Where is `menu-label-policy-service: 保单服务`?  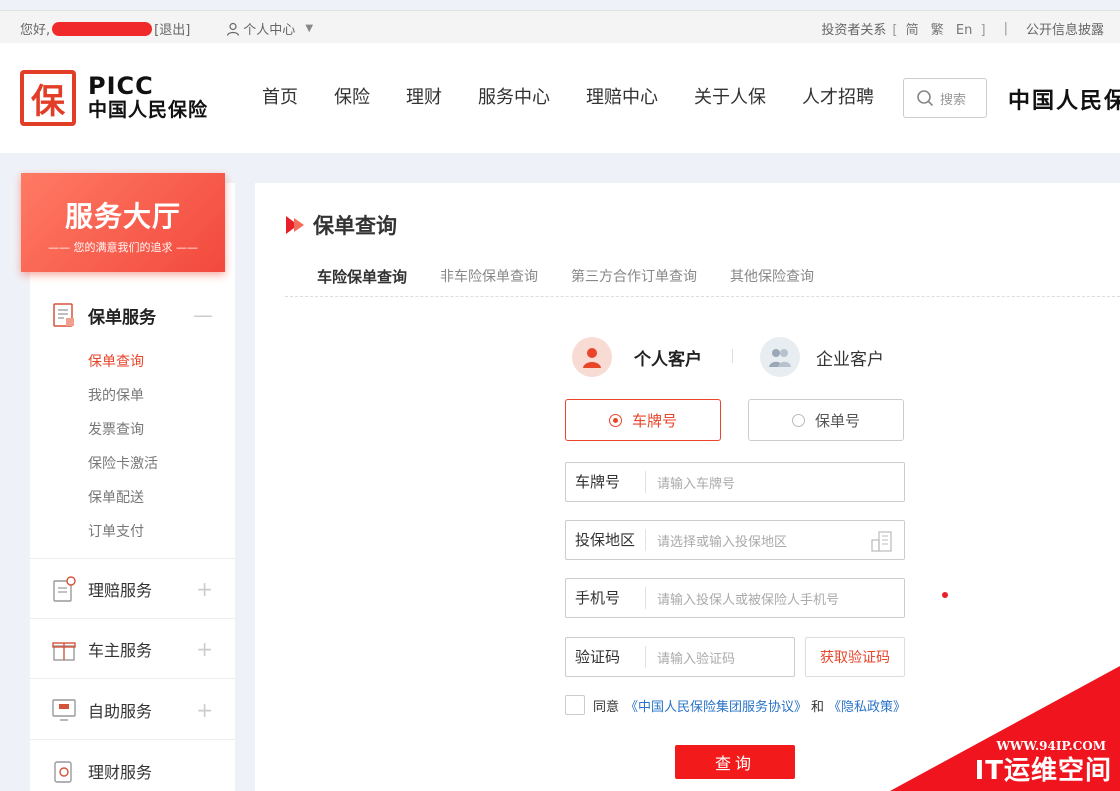
menu-label-policy-service: 保单服务 is located at coordinates (122, 317).